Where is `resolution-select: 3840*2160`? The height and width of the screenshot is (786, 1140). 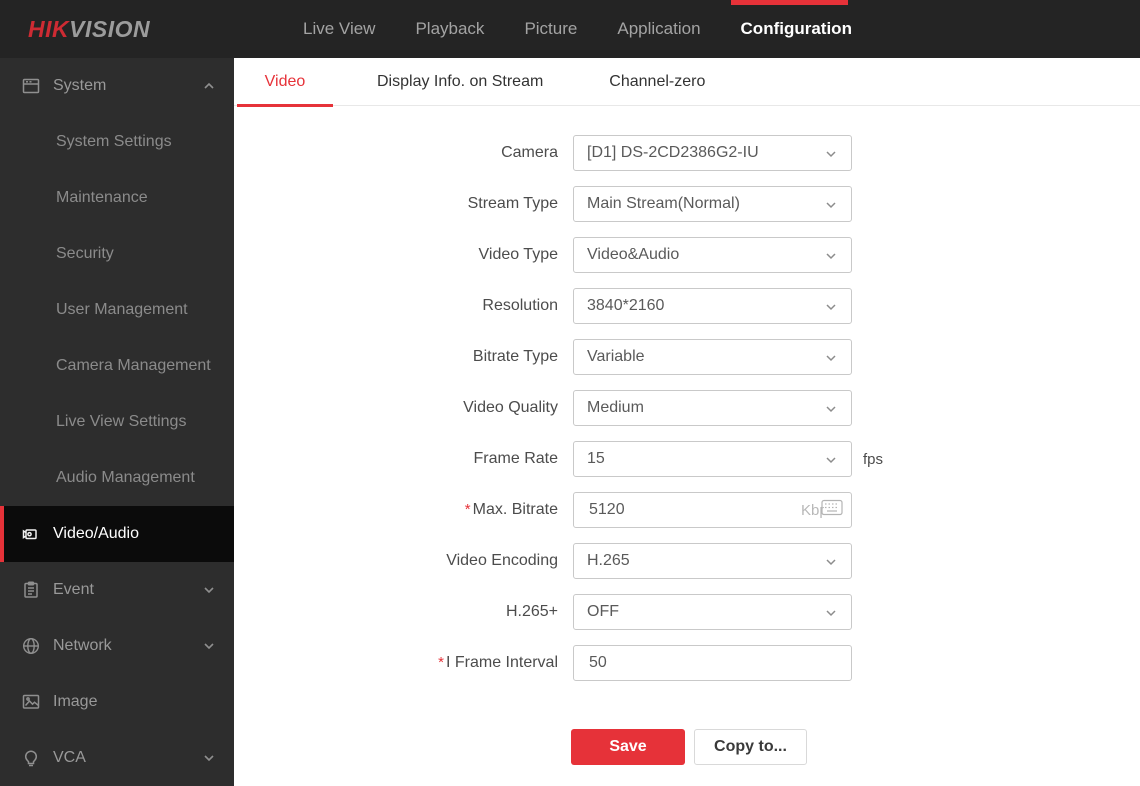
resolution-select: 3840*2160 is located at coordinates (712, 306).